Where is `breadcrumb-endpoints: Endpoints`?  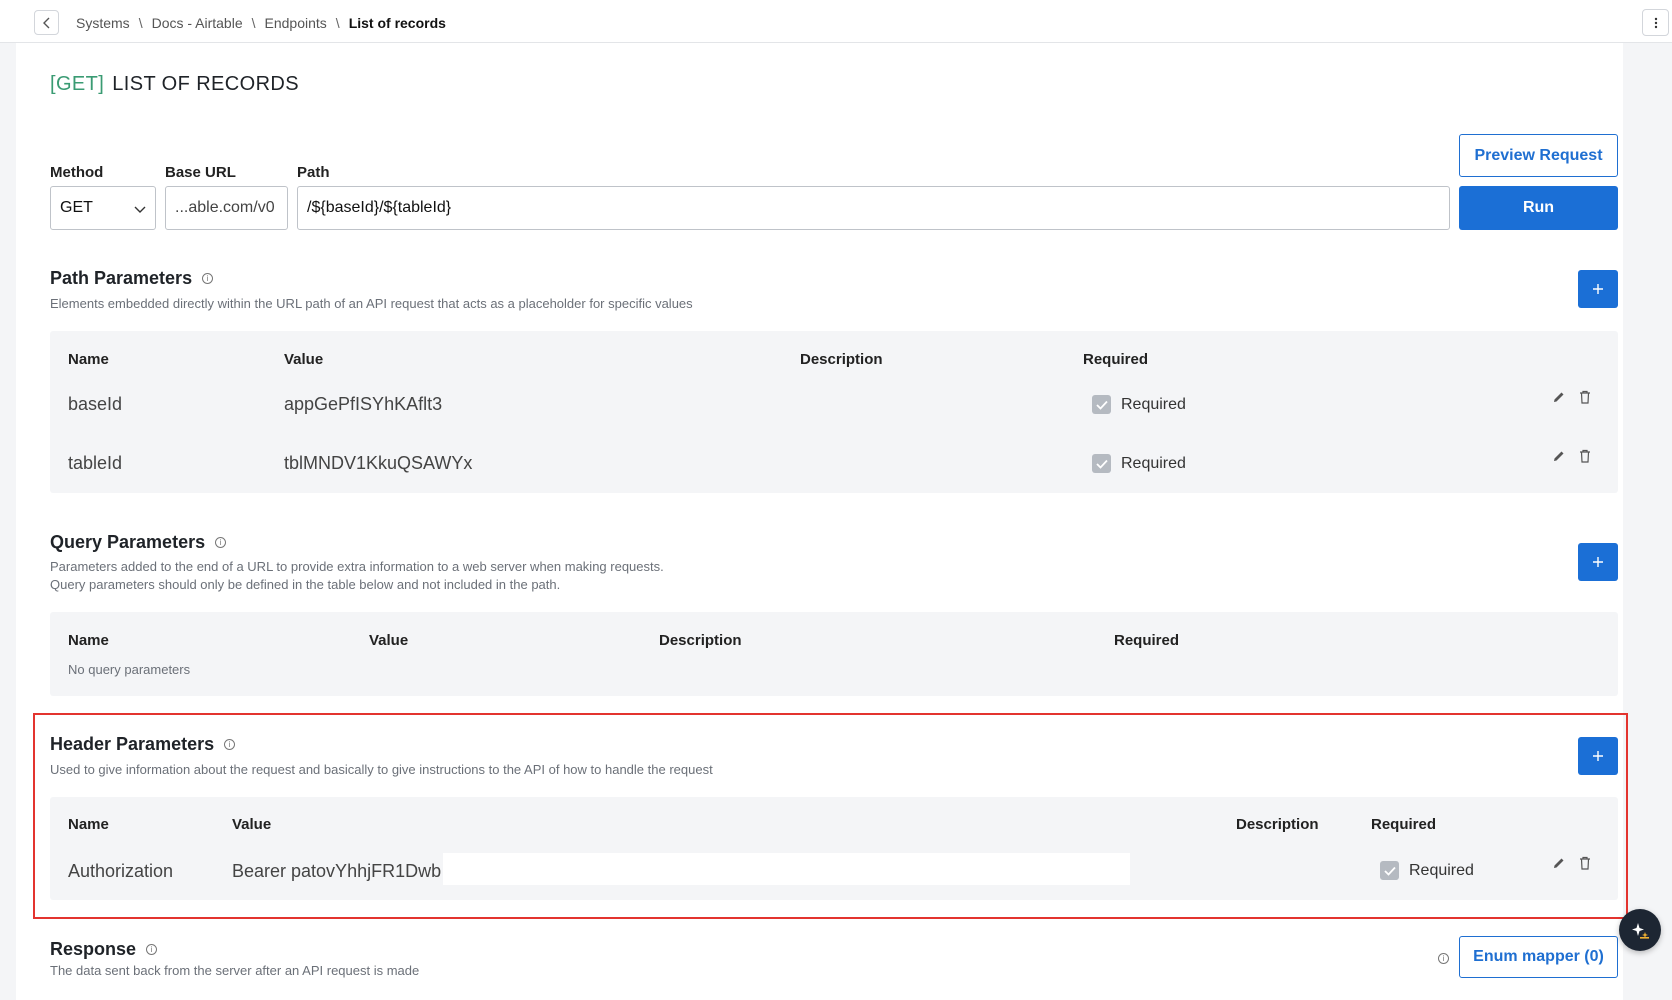 breadcrumb-endpoints: Endpoints is located at coordinates (296, 23).